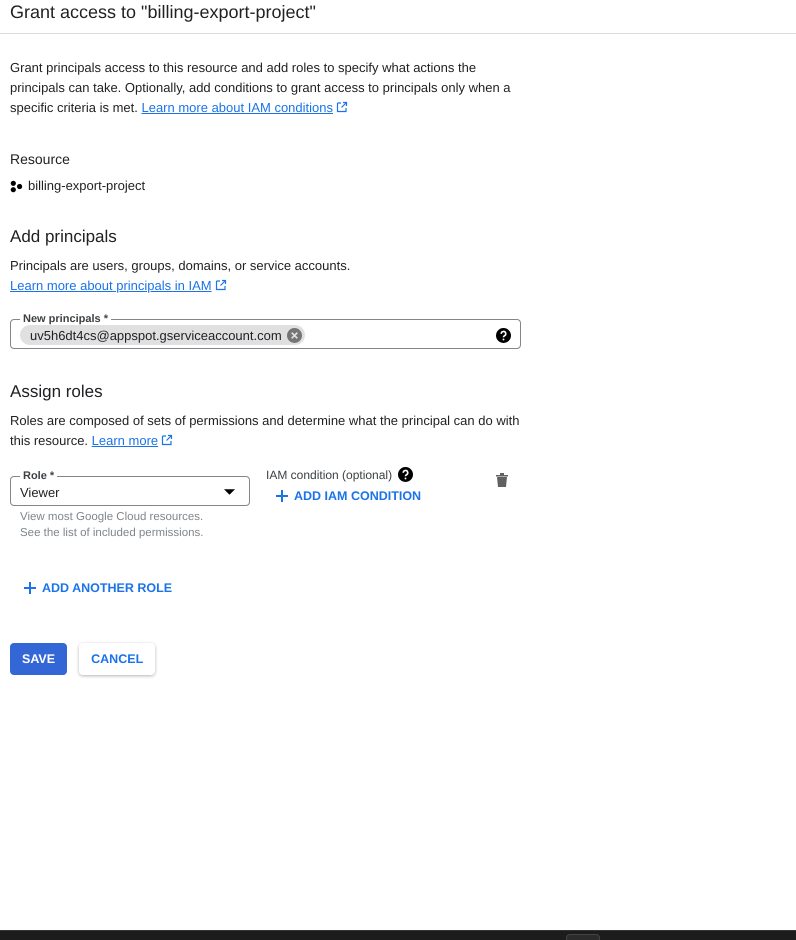 Image resolution: width=796 pixels, height=940 pixels. What do you see at coordinates (294, 335) in the screenshot?
I see `remove-icon` at bounding box center [294, 335].